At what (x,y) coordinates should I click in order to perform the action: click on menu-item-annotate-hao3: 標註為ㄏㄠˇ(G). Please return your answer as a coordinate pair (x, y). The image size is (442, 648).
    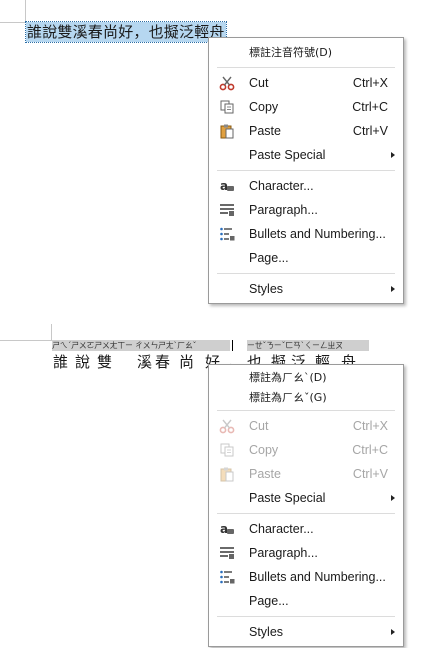
    Looking at the image, I should click on (306, 397).